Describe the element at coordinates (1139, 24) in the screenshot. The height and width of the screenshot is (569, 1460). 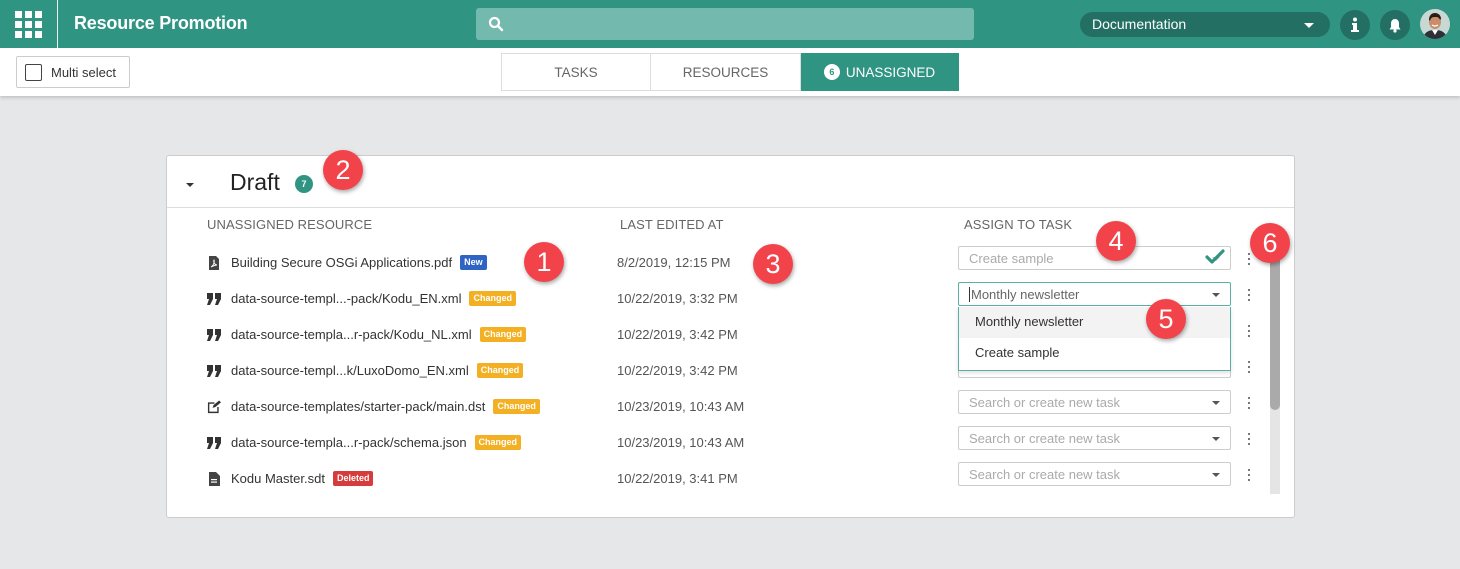
I see `site-selector-label: Documentation` at that location.